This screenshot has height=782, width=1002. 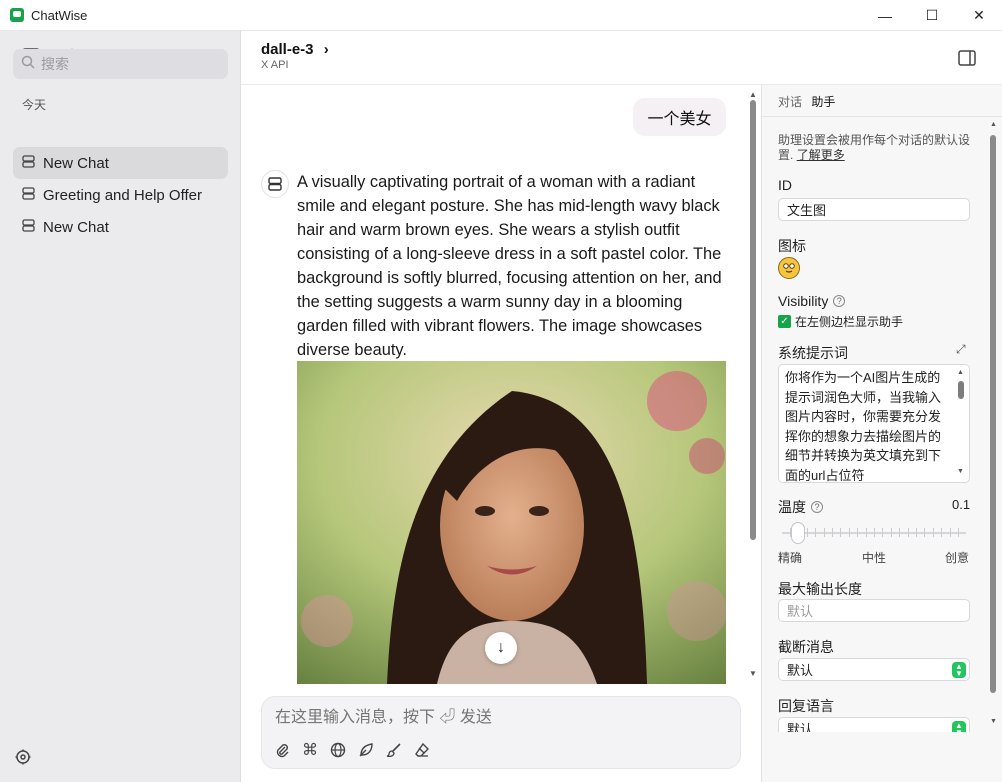 What do you see at coordinates (806, 647) in the screenshot?
I see `truncate-label: 截断消息` at bounding box center [806, 647].